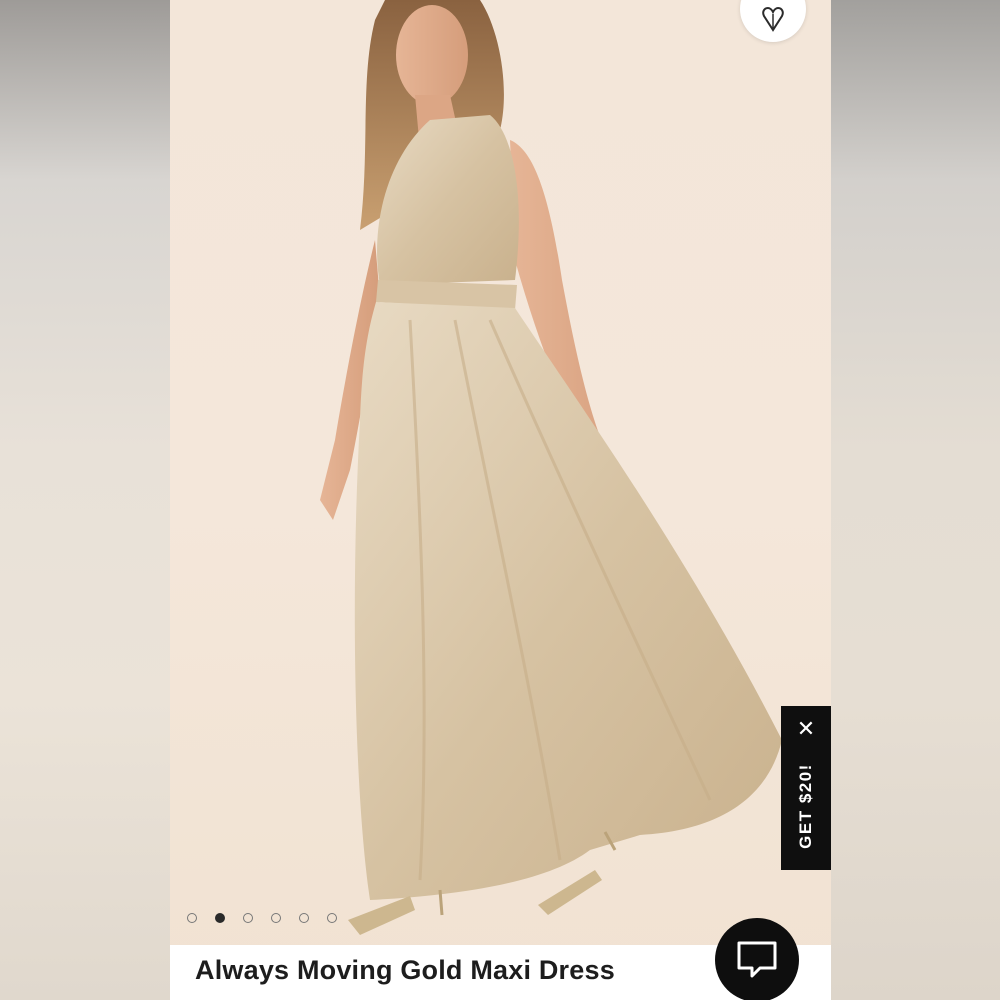  I want to click on image-pagination, so click(262, 918).